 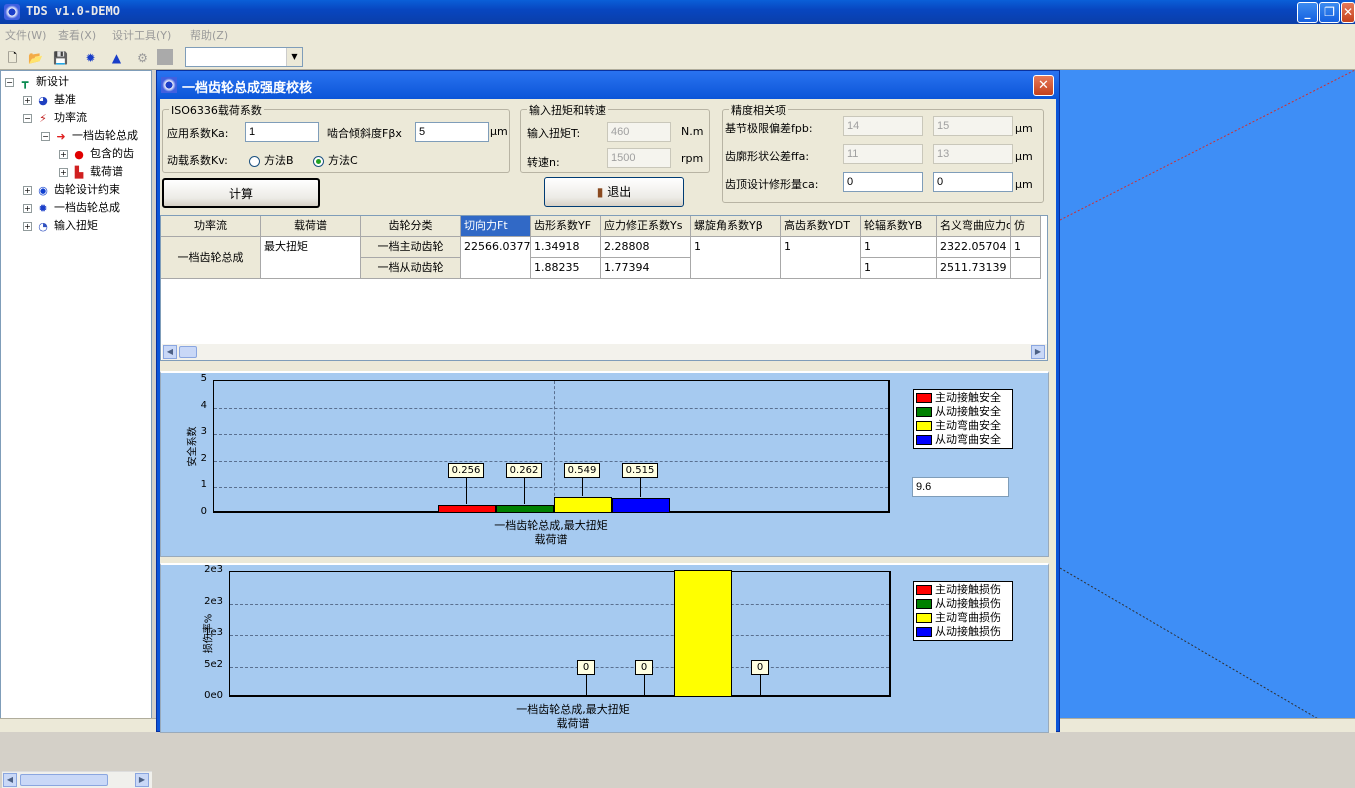 I want to click on tree-item-6: + ◉ 齿轮设计约束, so click(x=76, y=190).